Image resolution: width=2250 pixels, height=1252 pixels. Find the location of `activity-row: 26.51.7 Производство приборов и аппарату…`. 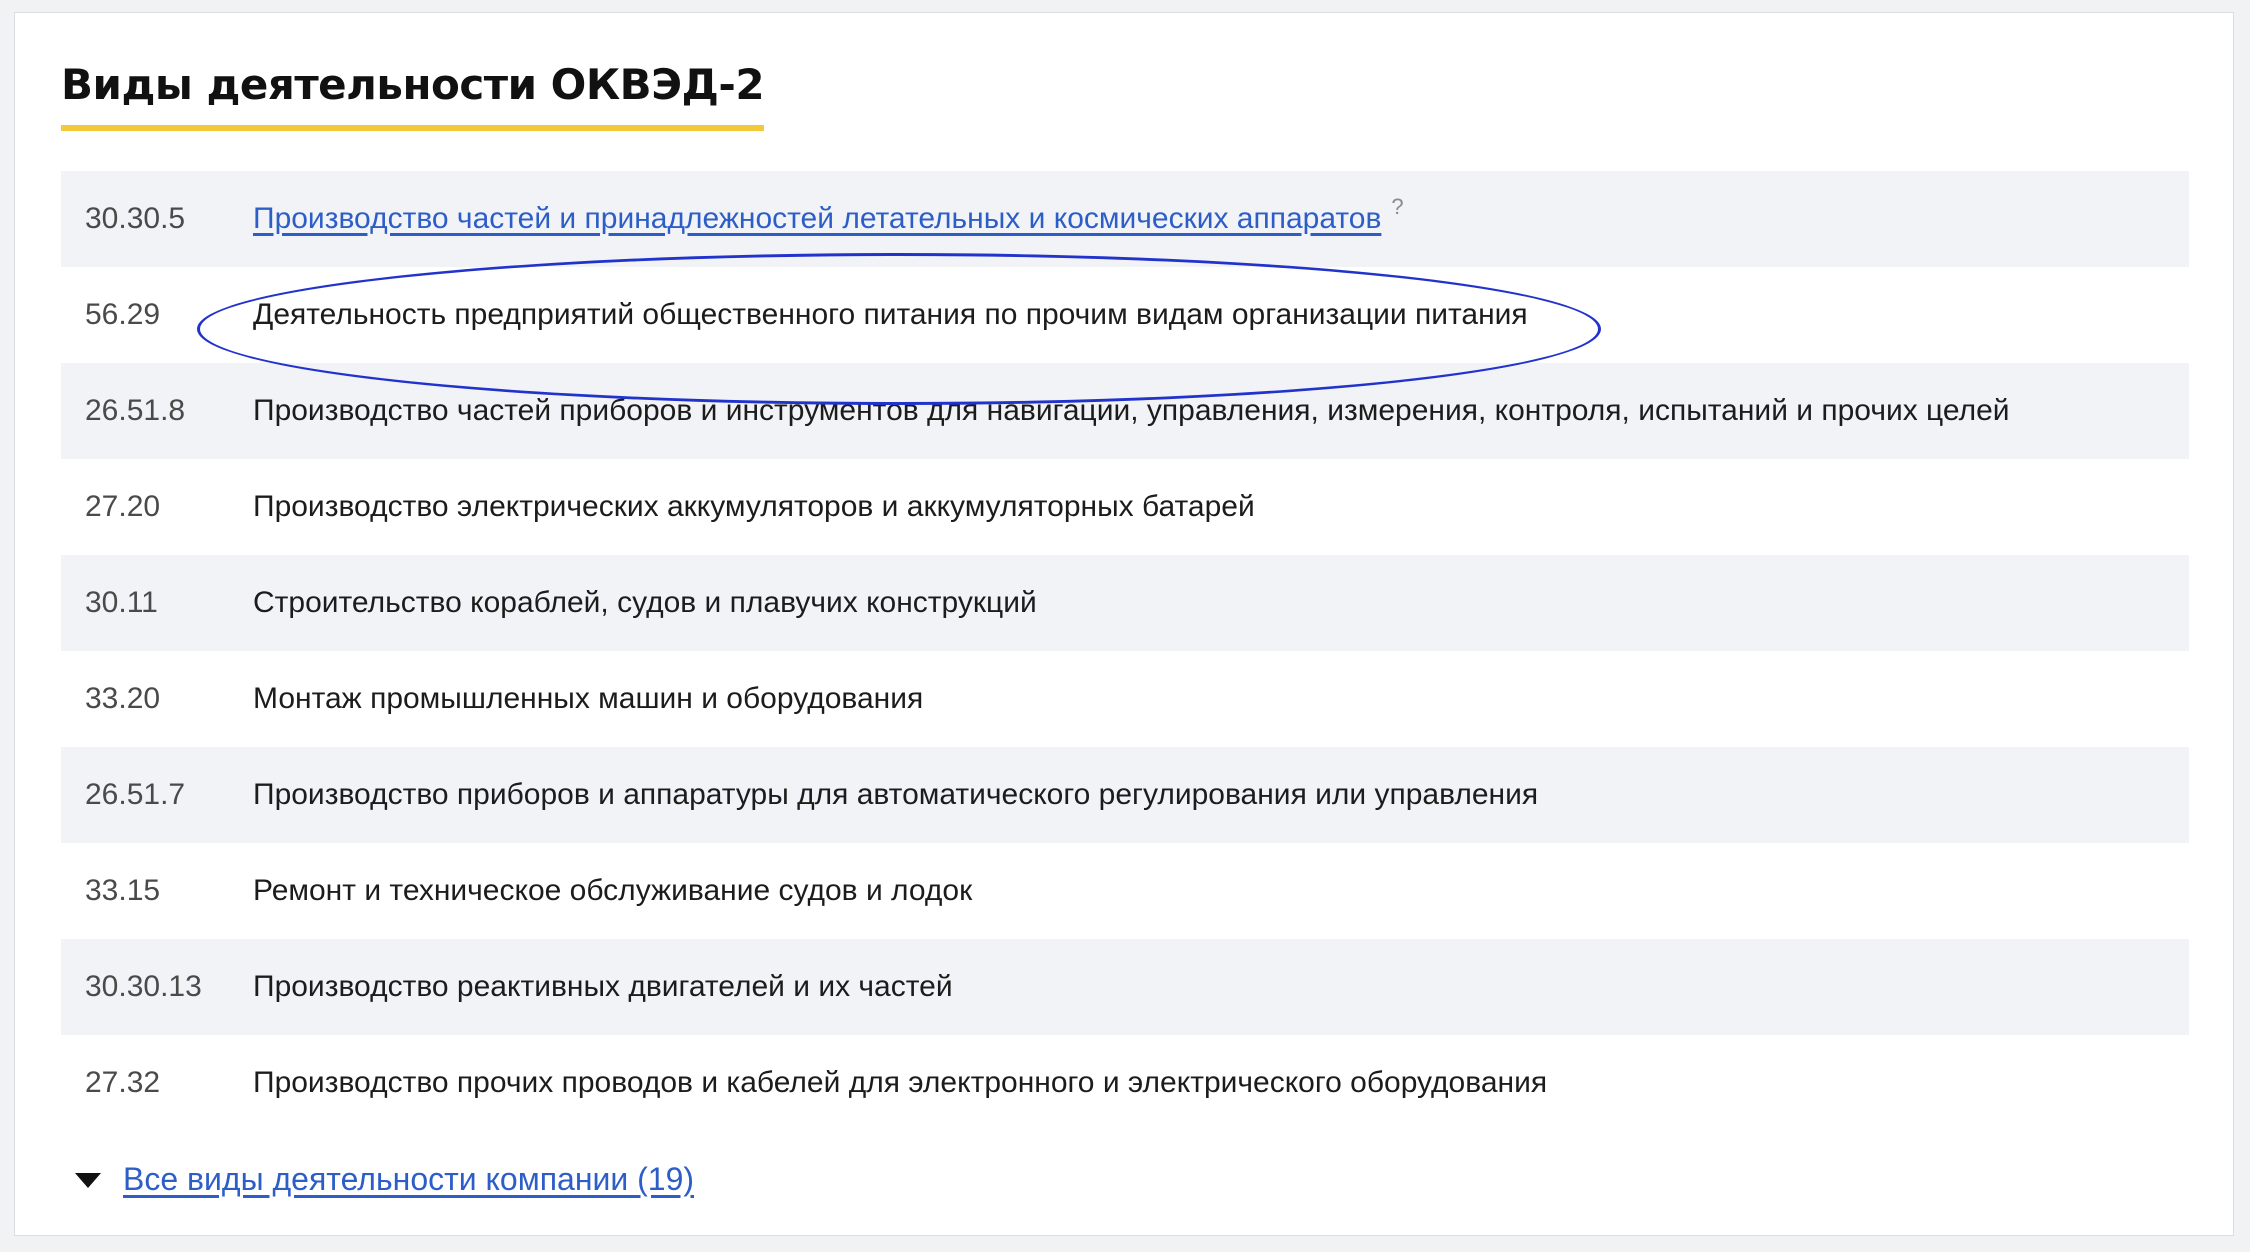

activity-row: 26.51.7 Производство приборов и аппарату… is located at coordinates (1125, 795).